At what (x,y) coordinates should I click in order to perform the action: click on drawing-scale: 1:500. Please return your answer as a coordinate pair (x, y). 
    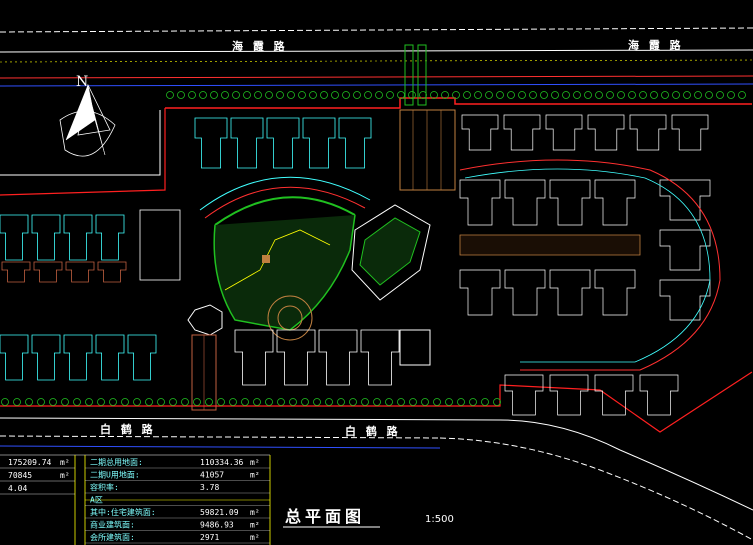
    Looking at the image, I should click on (439, 519).